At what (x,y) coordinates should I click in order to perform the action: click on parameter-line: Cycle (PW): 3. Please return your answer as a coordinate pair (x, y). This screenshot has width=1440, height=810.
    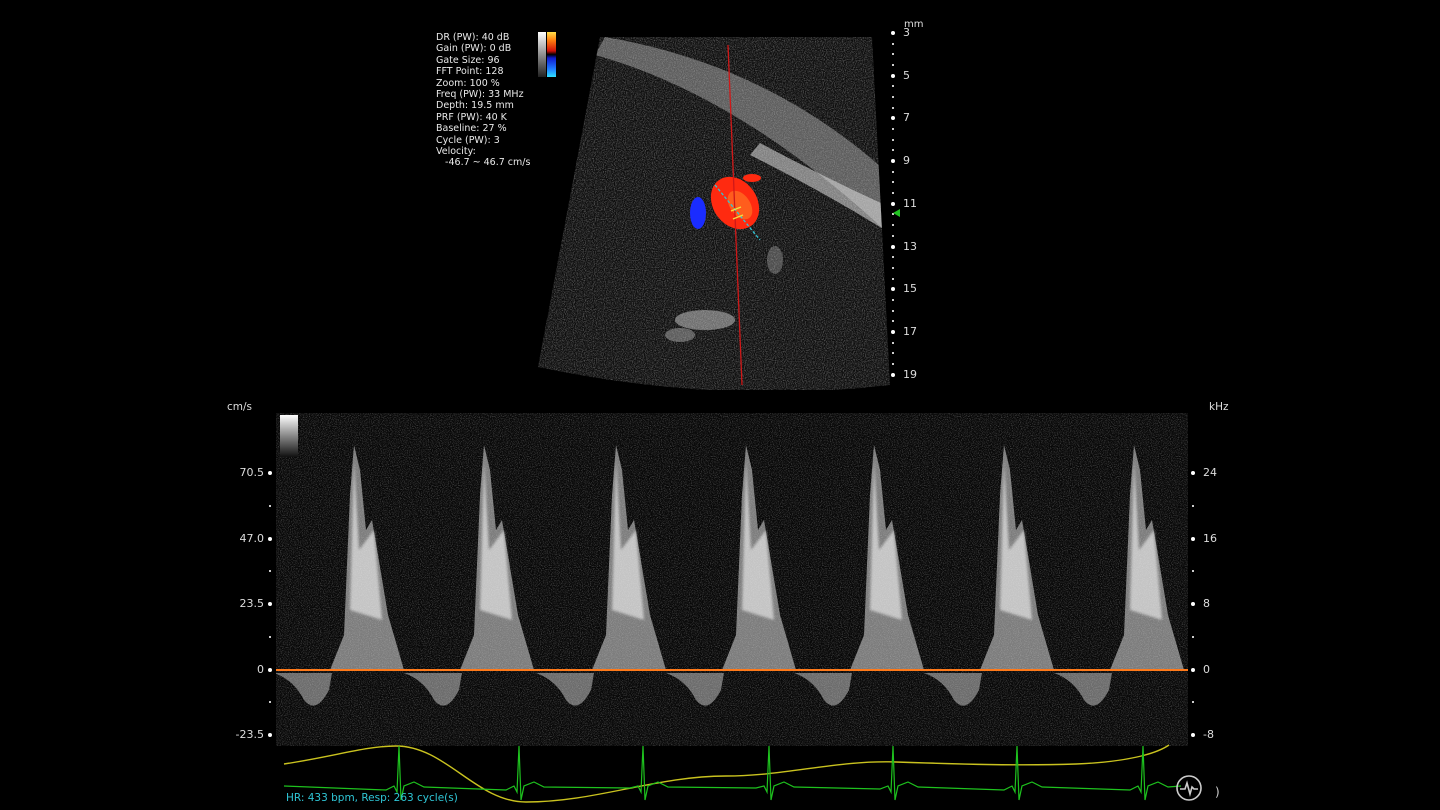
    Looking at the image, I should click on (468, 140).